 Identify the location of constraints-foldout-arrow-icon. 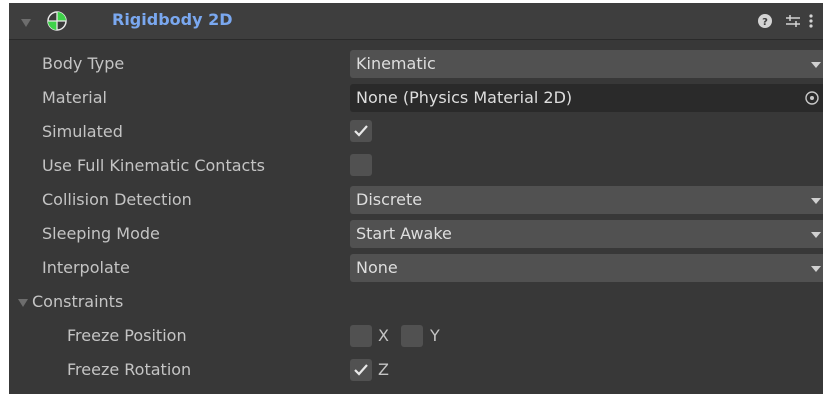
(23, 303).